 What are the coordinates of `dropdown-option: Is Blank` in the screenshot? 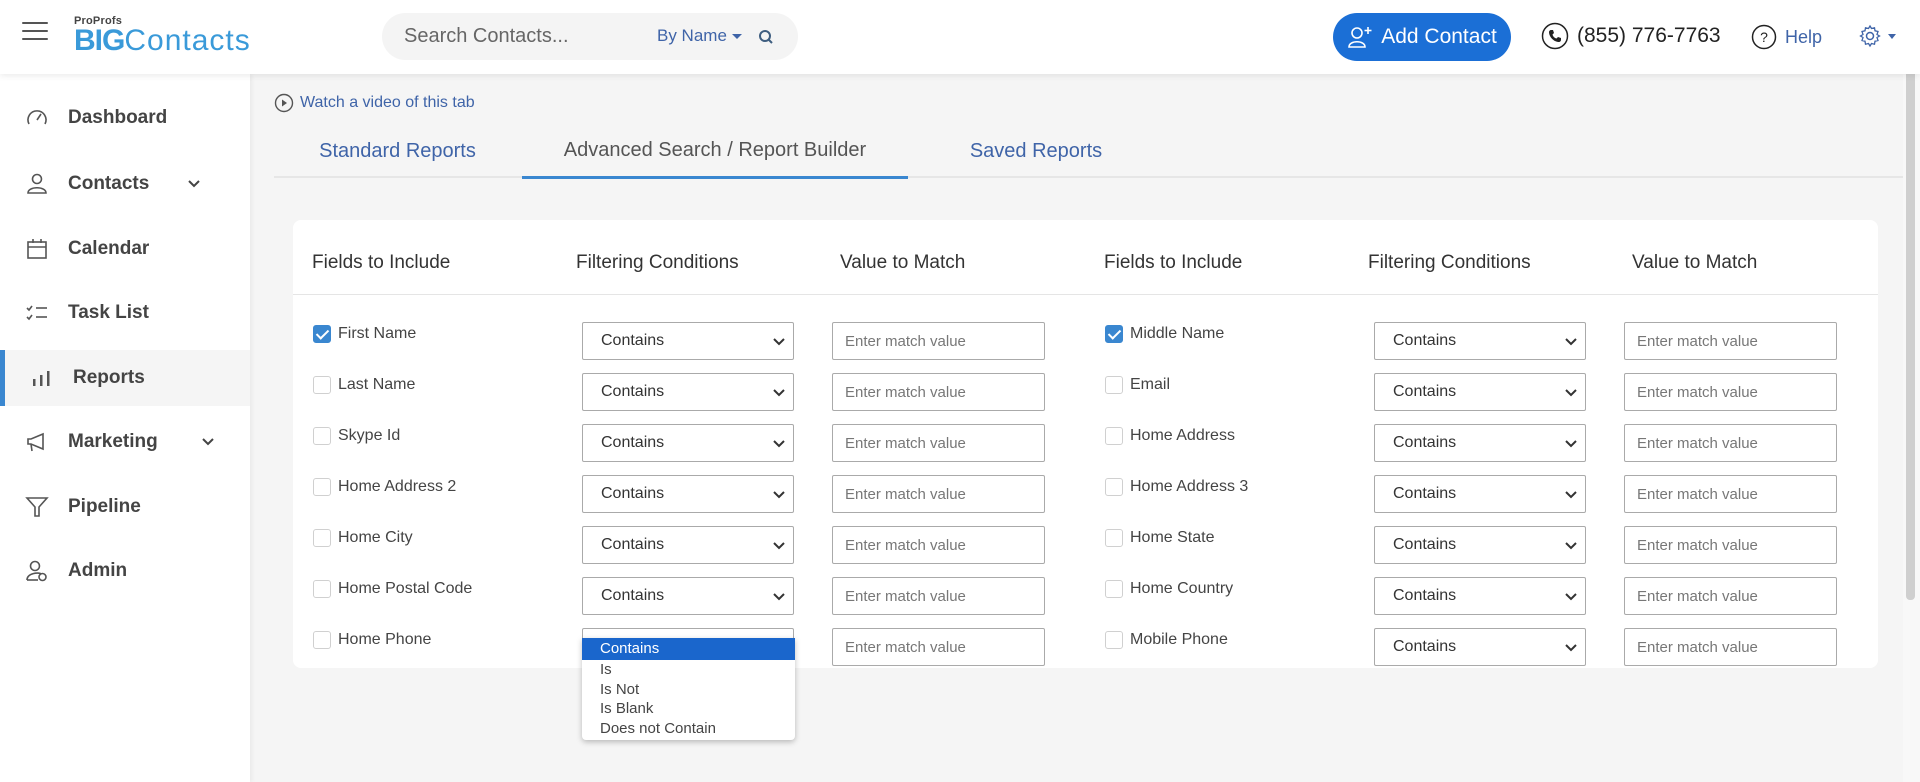 It's located at (688, 709).